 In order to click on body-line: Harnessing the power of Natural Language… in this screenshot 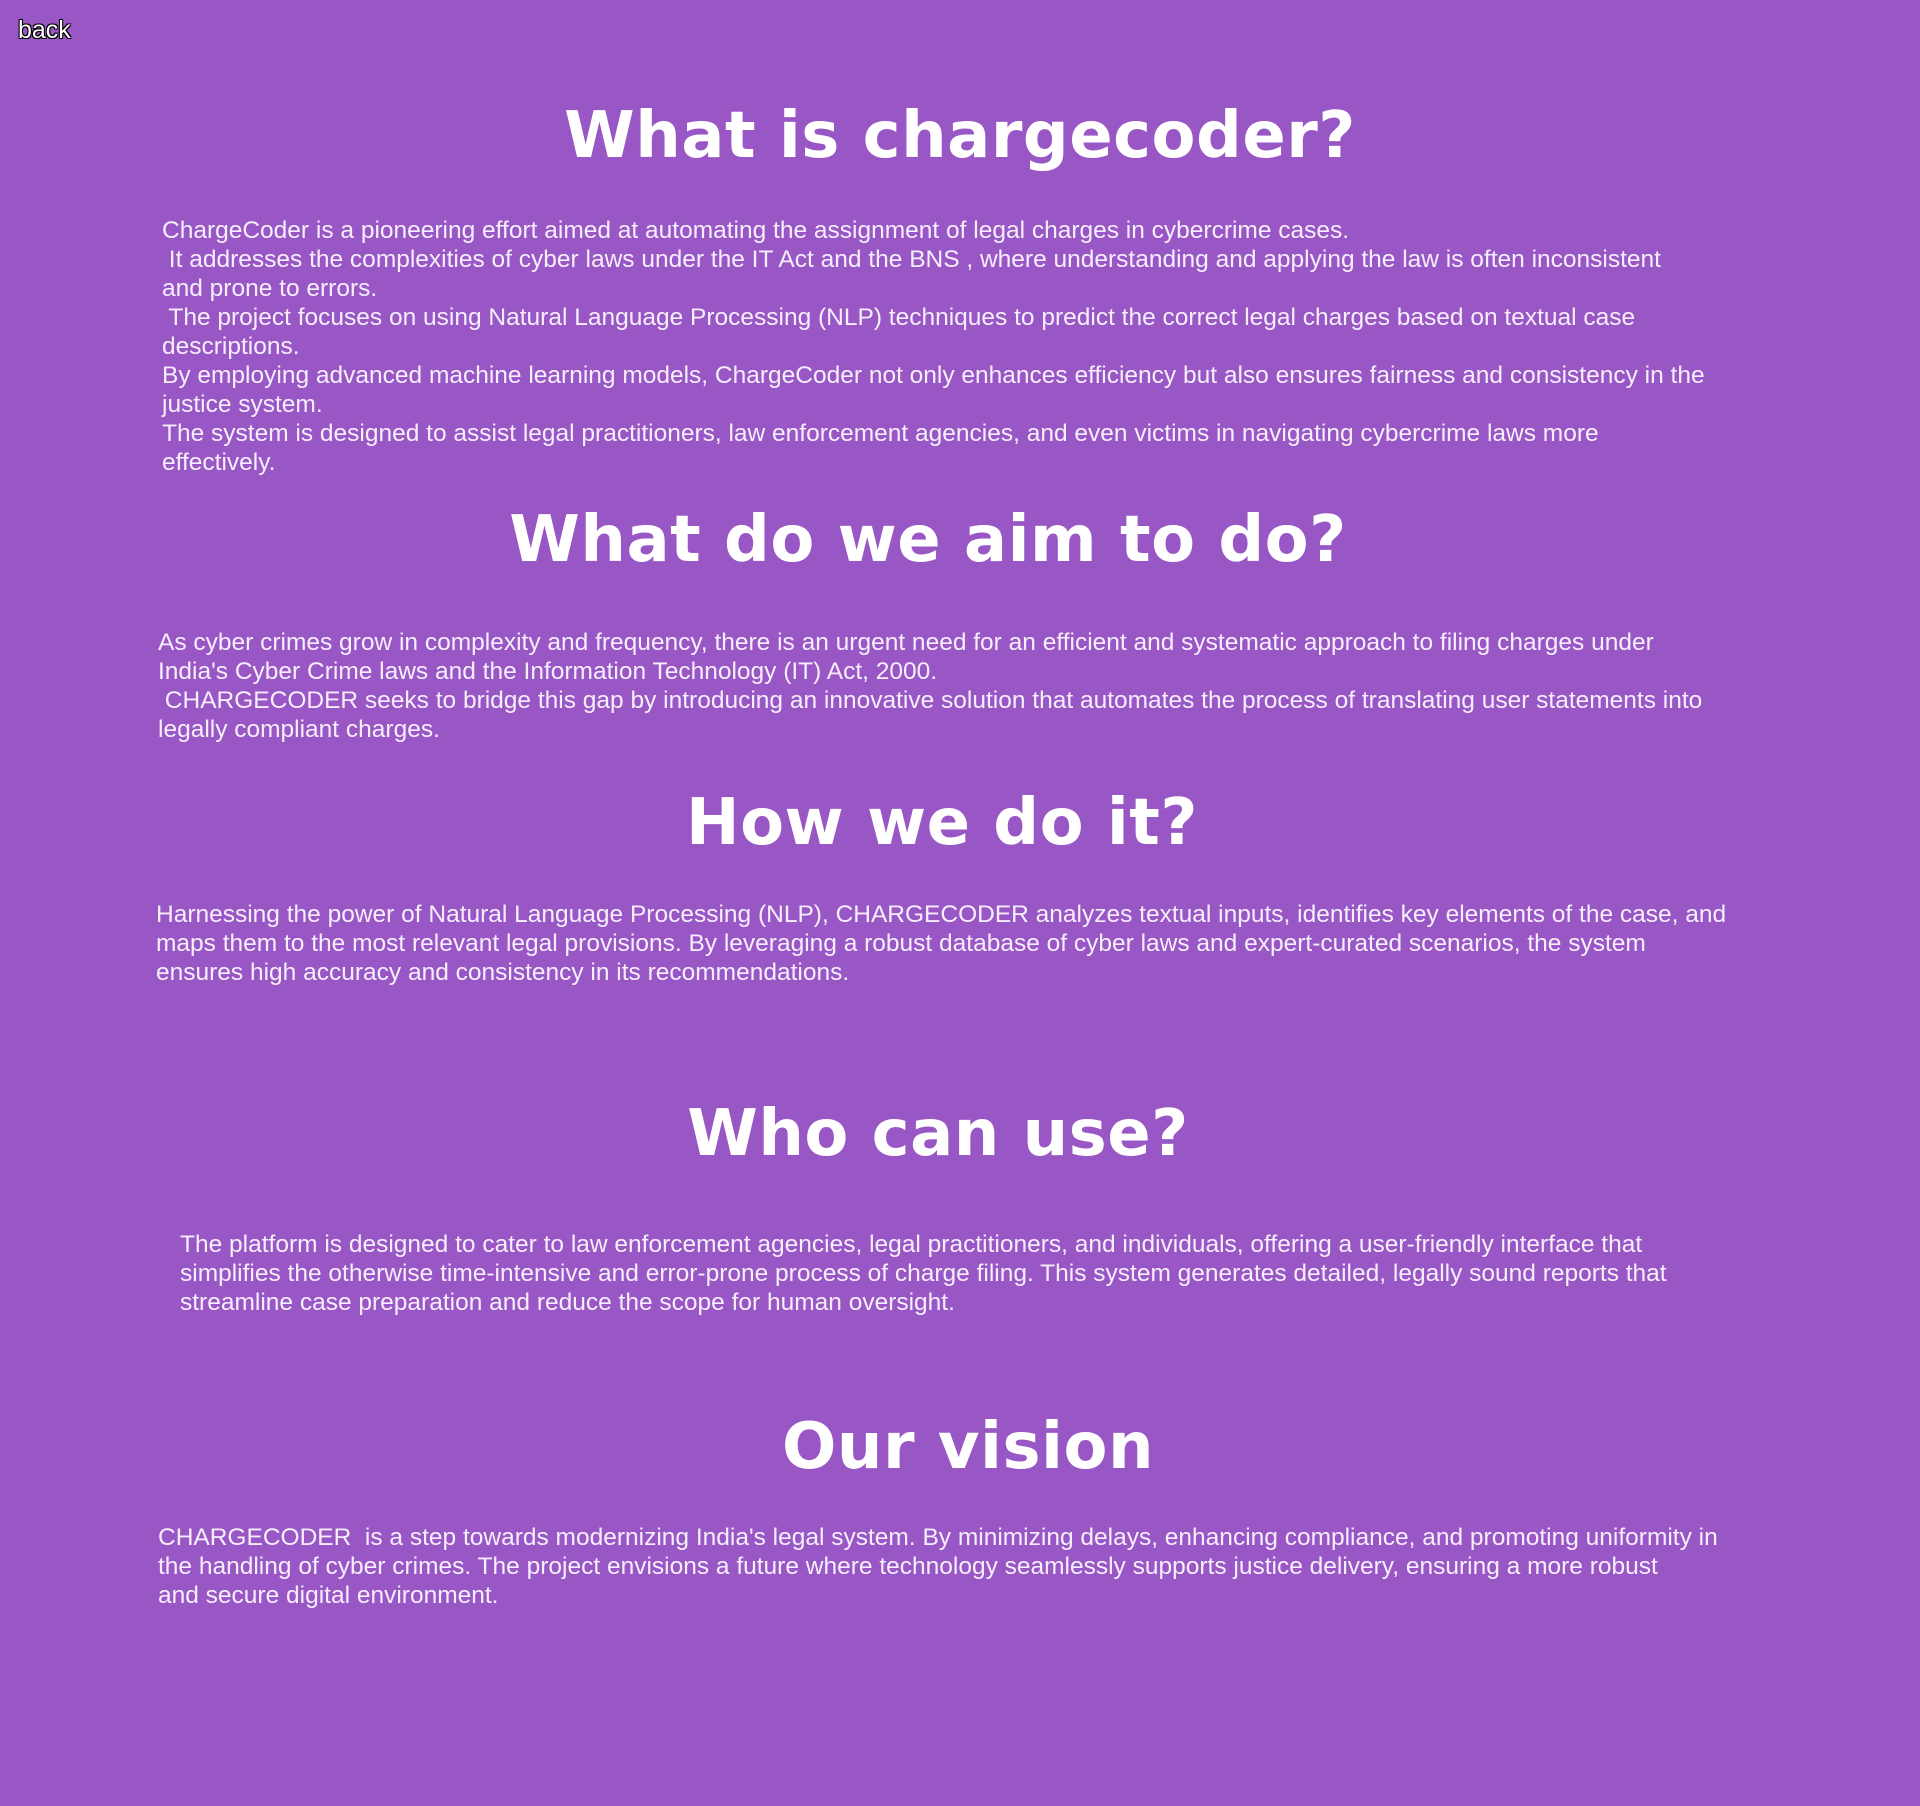, I will do `click(941, 914)`.